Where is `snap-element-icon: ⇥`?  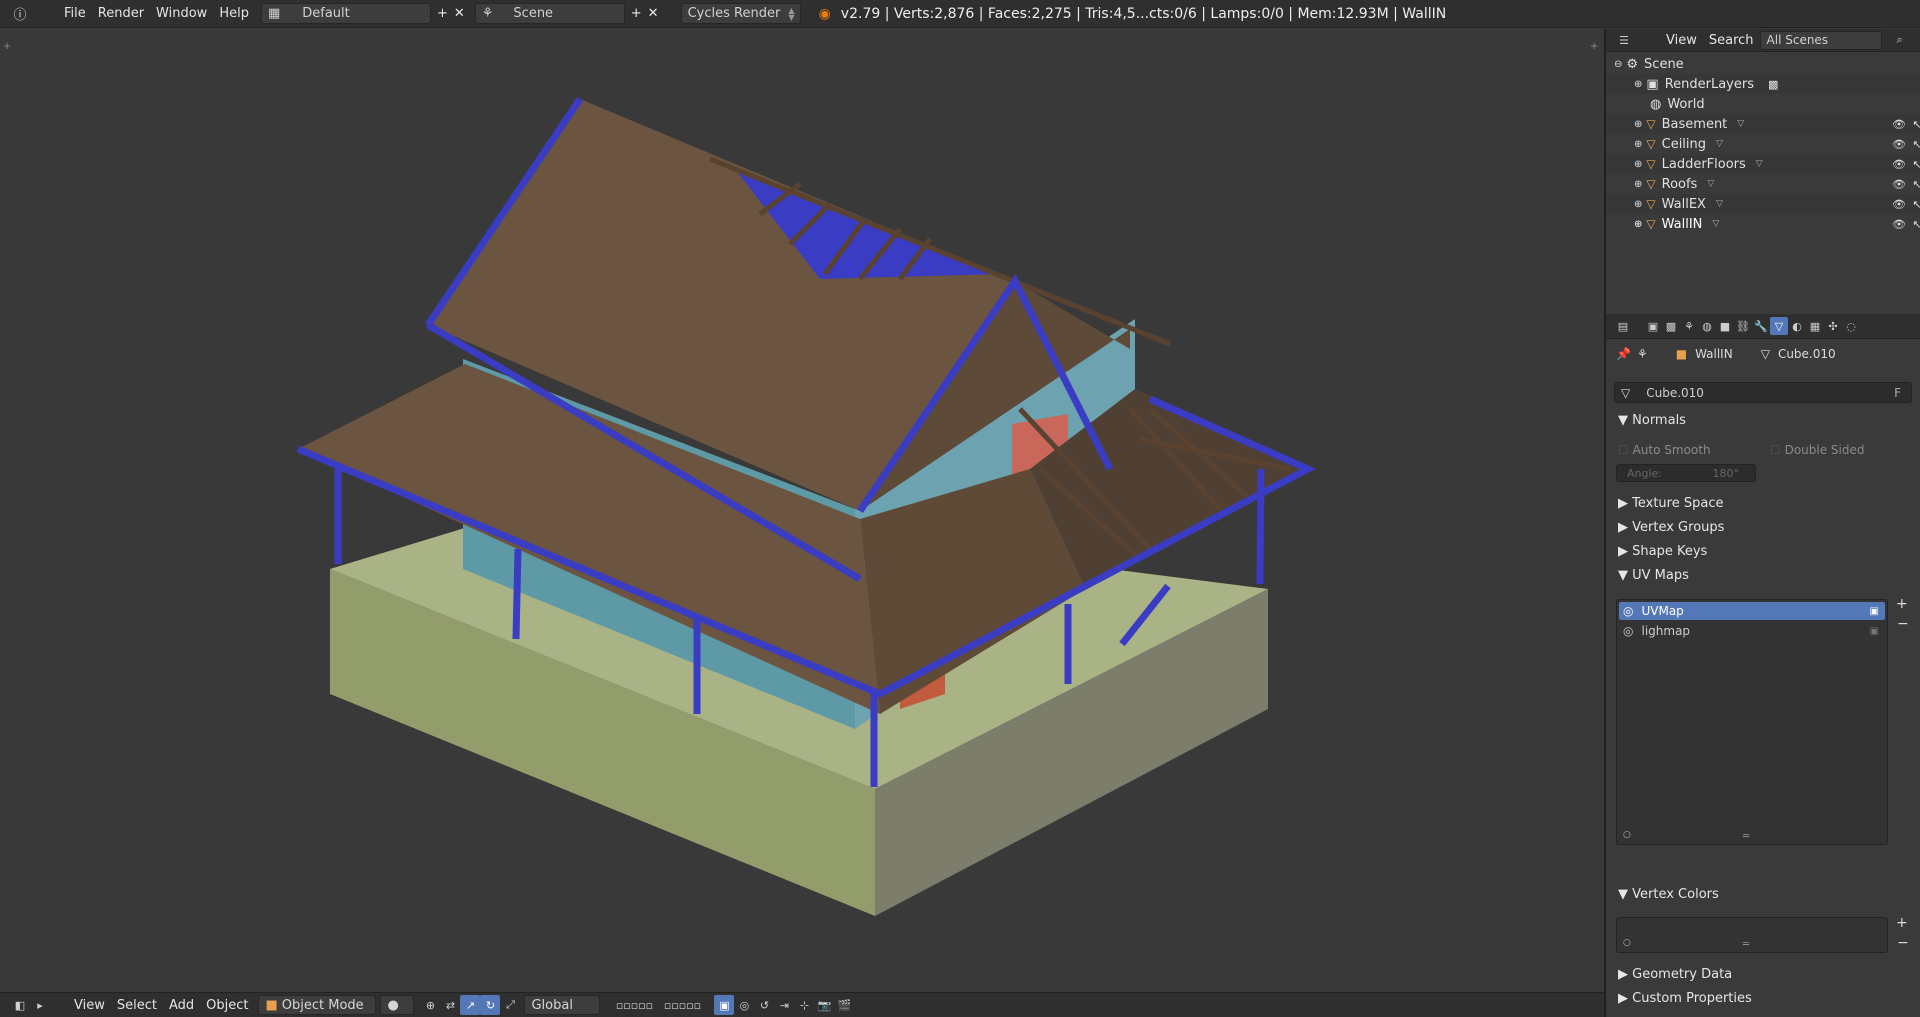 snap-element-icon: ⇥ is located at coordinates (784, 1005).